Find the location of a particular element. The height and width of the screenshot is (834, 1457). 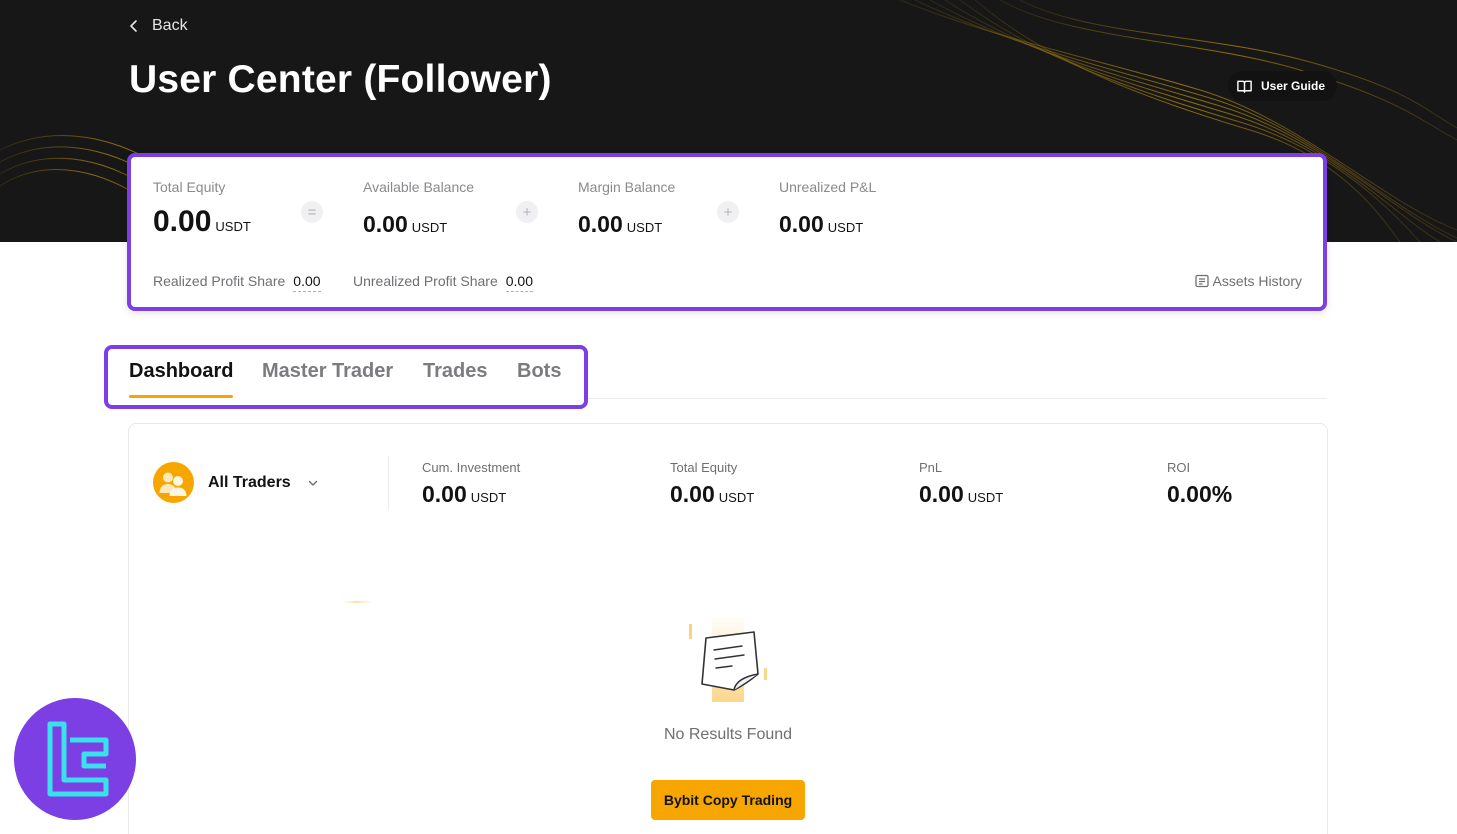

available-balance-metric: Available Balance 0.00 USDT is located at coordinates (418, 208).